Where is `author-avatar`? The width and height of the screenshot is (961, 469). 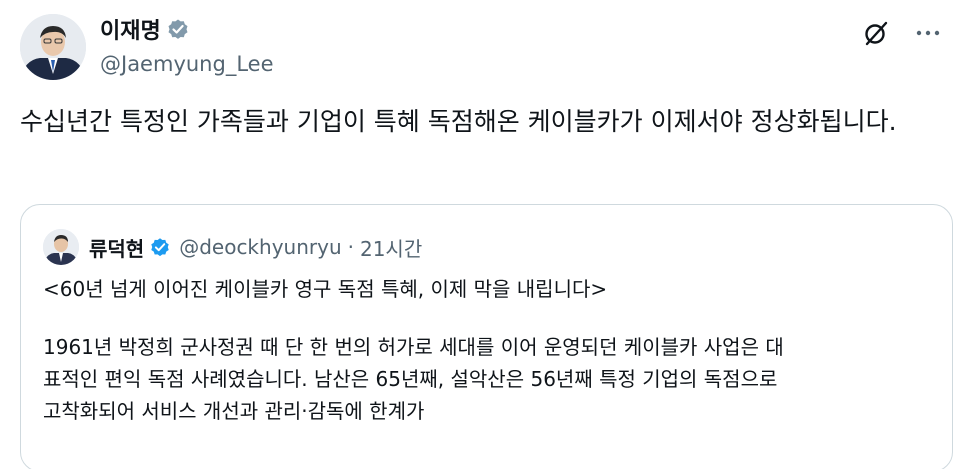
author-avatar is located at coordinates (53, 47).